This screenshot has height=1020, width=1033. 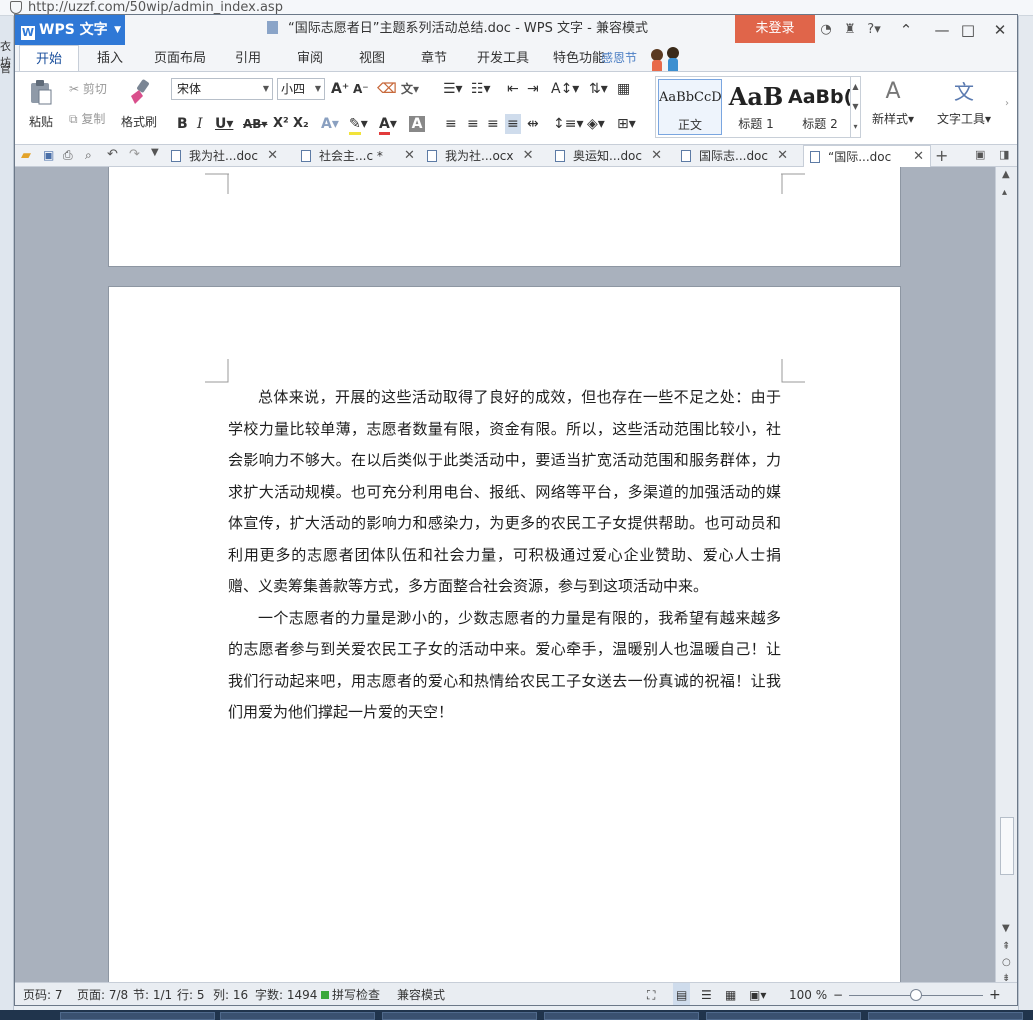 What do you see at coordinates (838, 994) in the screenshot?
I see `zoom-out-button: −` at bounding box center [838, 994].